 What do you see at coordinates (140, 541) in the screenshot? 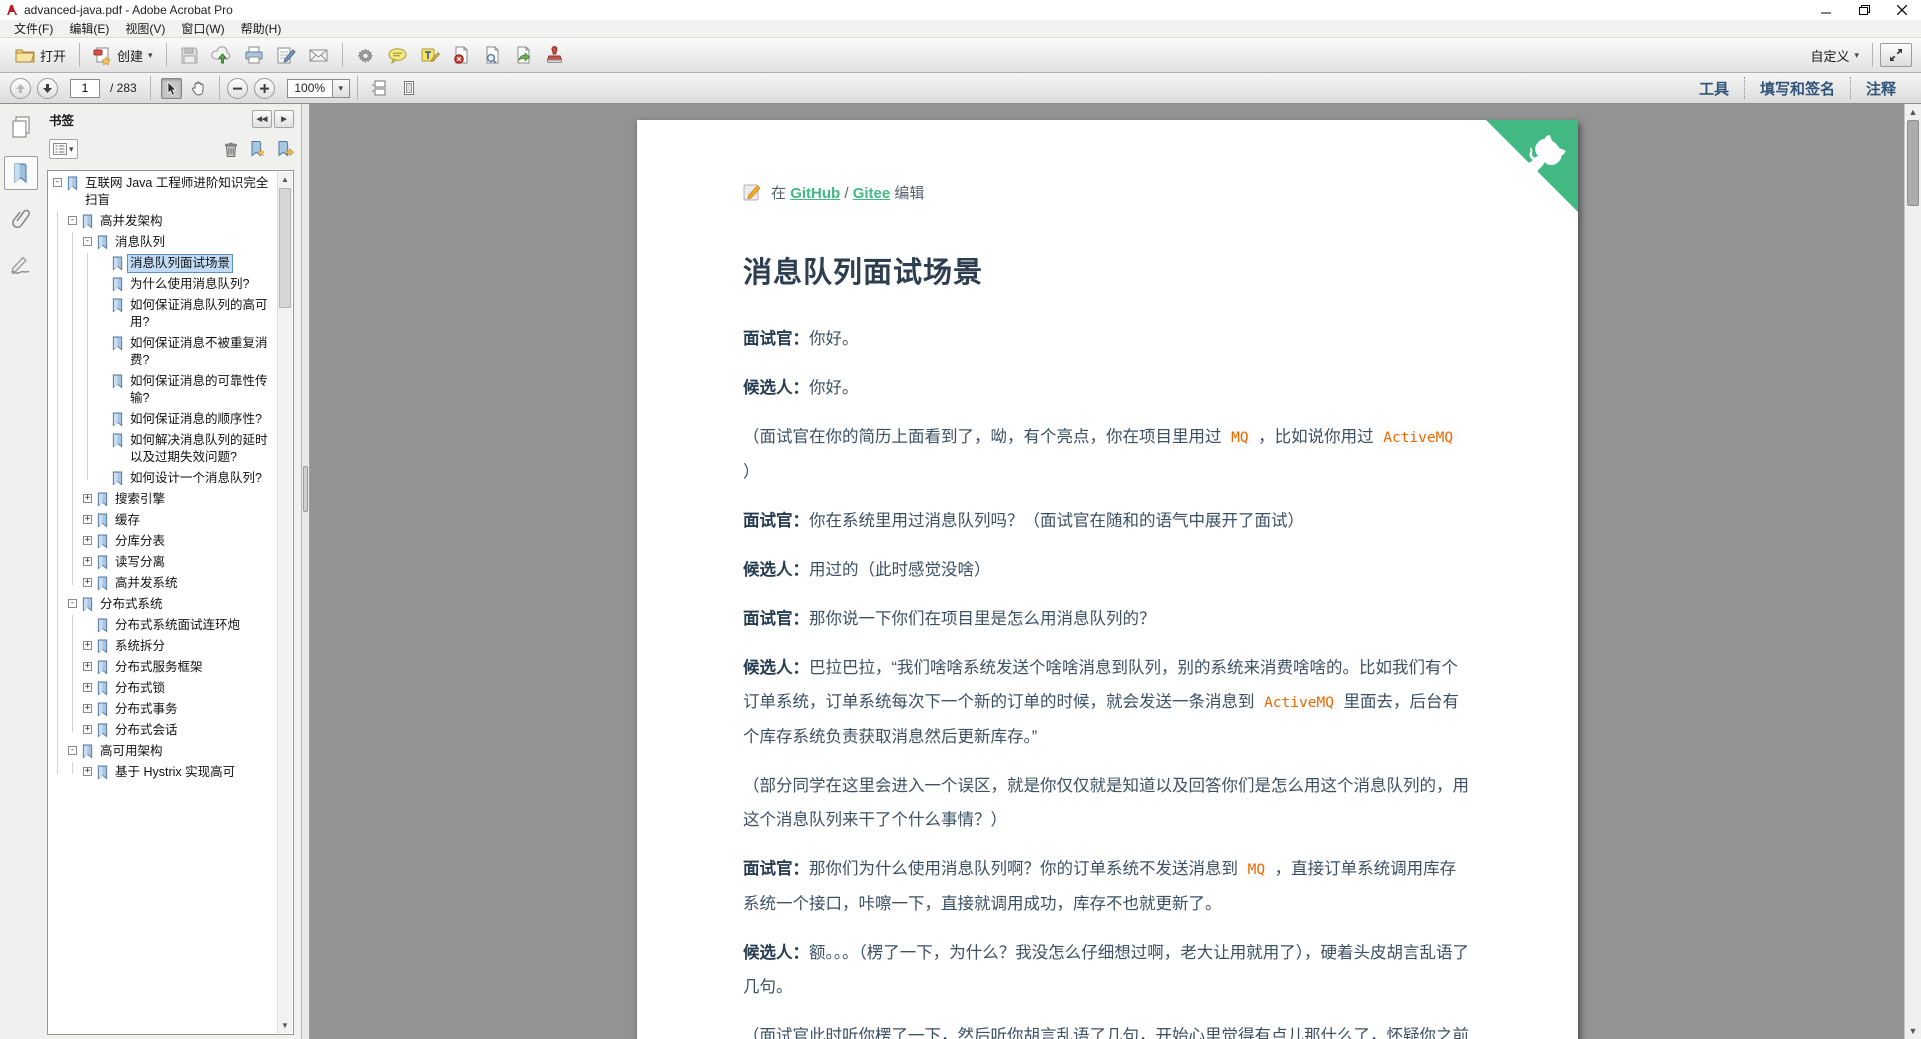
I see `bookmark-label: 分库分表` at bounding box center [140, 541].